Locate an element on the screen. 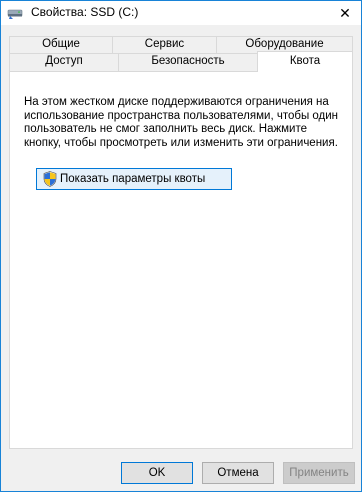 The image size is (362, 492). tab-service: Сервис is located at coordinates (164, 44).